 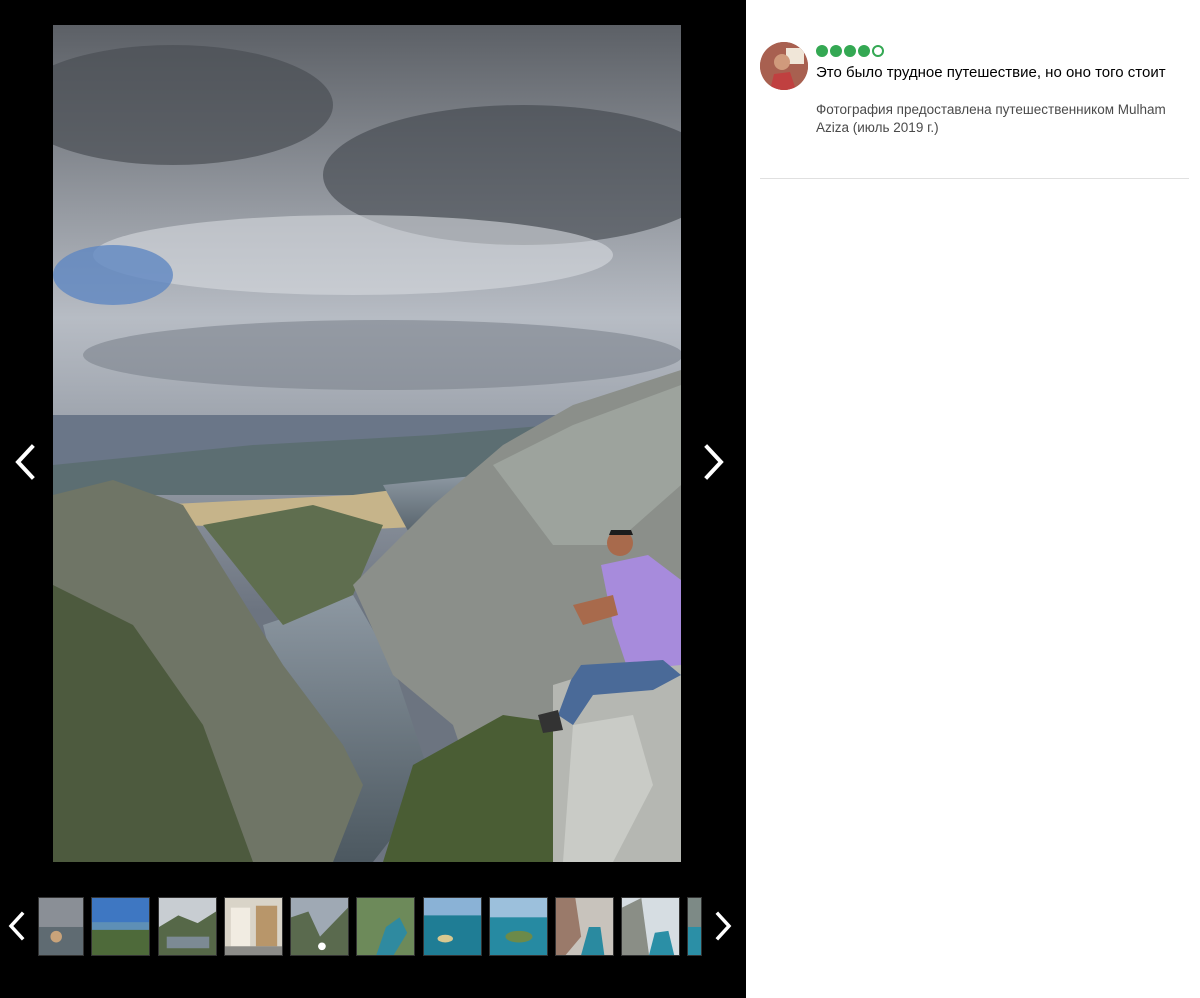 I want to click on thumbnail-strip-next-button, so click(x=724, y=926).